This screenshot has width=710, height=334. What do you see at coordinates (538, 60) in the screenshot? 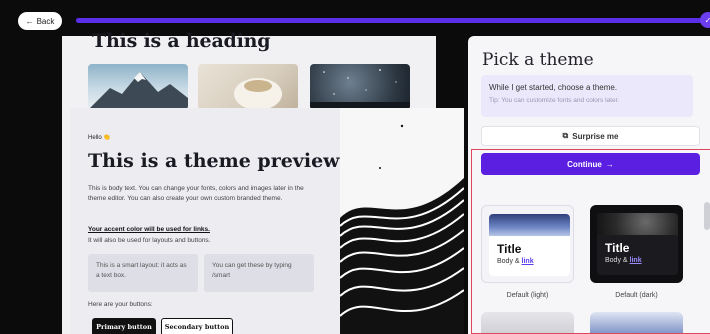
I see `panel-title: Pick a theme` at bounding box center [538, 60].